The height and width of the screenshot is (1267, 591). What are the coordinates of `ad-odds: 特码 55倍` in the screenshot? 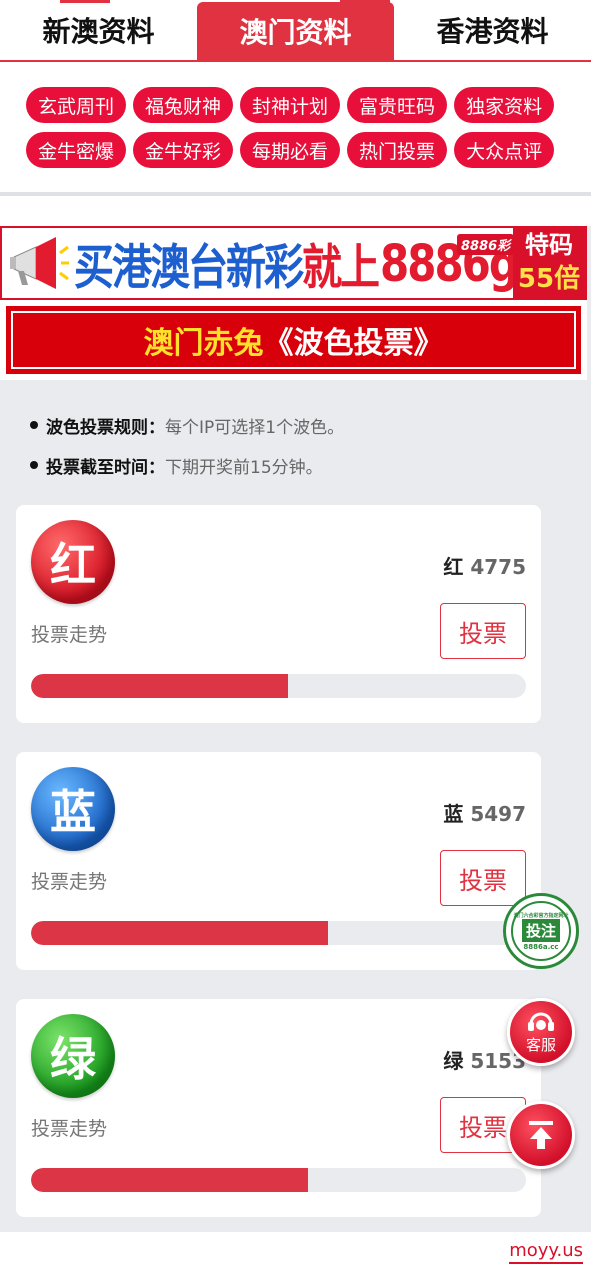 It's located at (549, 263).